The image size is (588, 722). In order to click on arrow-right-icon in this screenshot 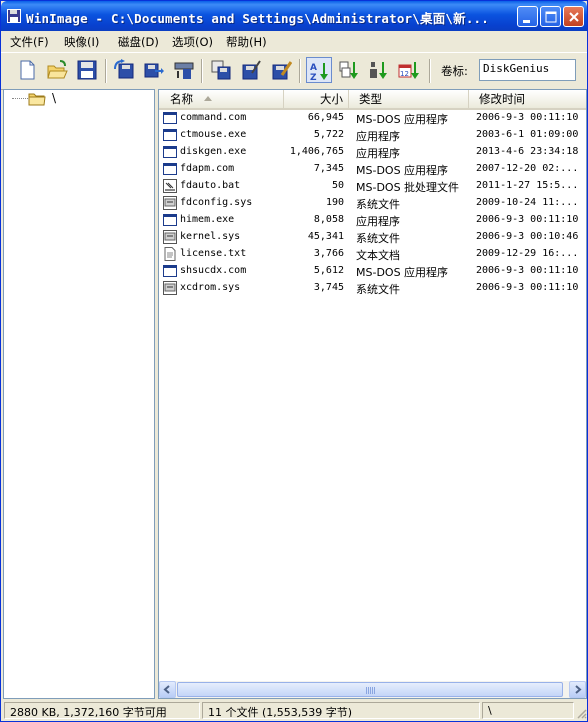, I will do `click(578, 689)`.